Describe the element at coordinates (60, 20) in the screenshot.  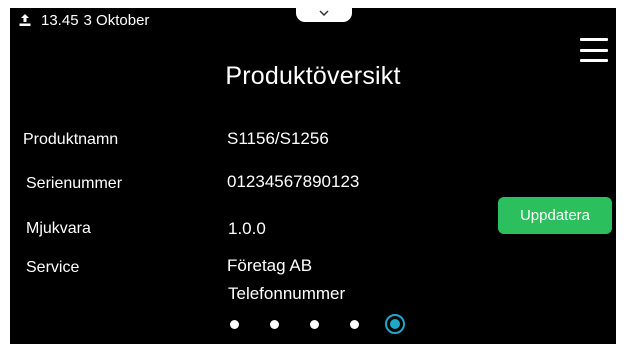
I see `status-time: 13.45` at that location.